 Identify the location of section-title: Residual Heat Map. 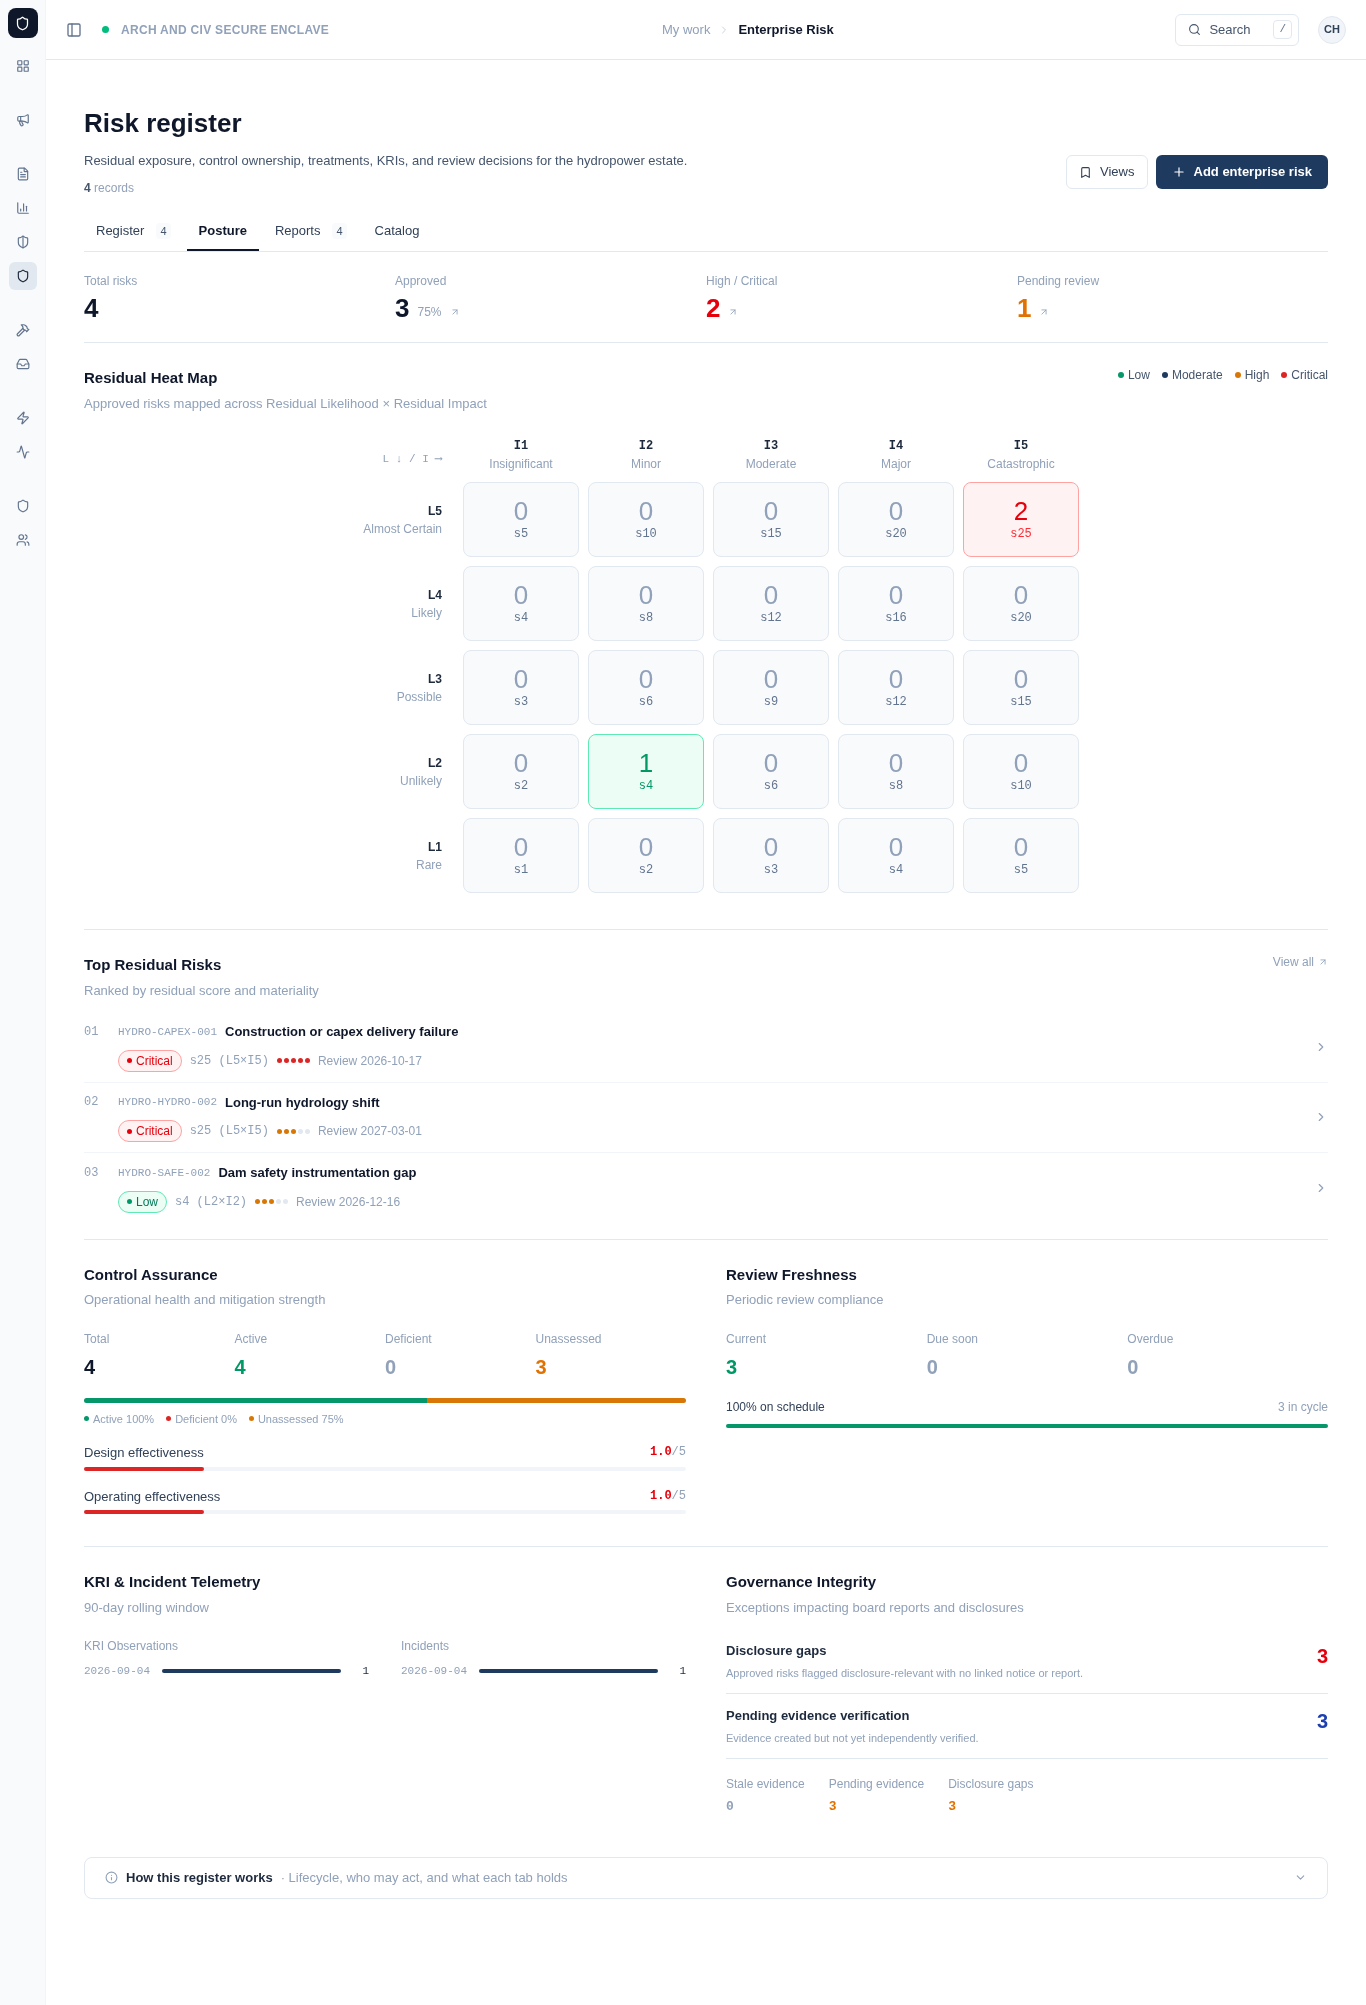
(151, 378).